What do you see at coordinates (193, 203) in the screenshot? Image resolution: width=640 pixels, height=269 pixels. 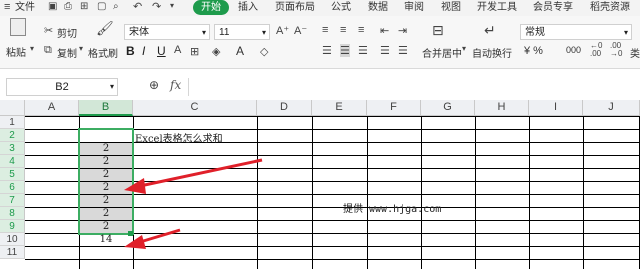 I see `annotation-arrows` at bounding box center [193, 203].